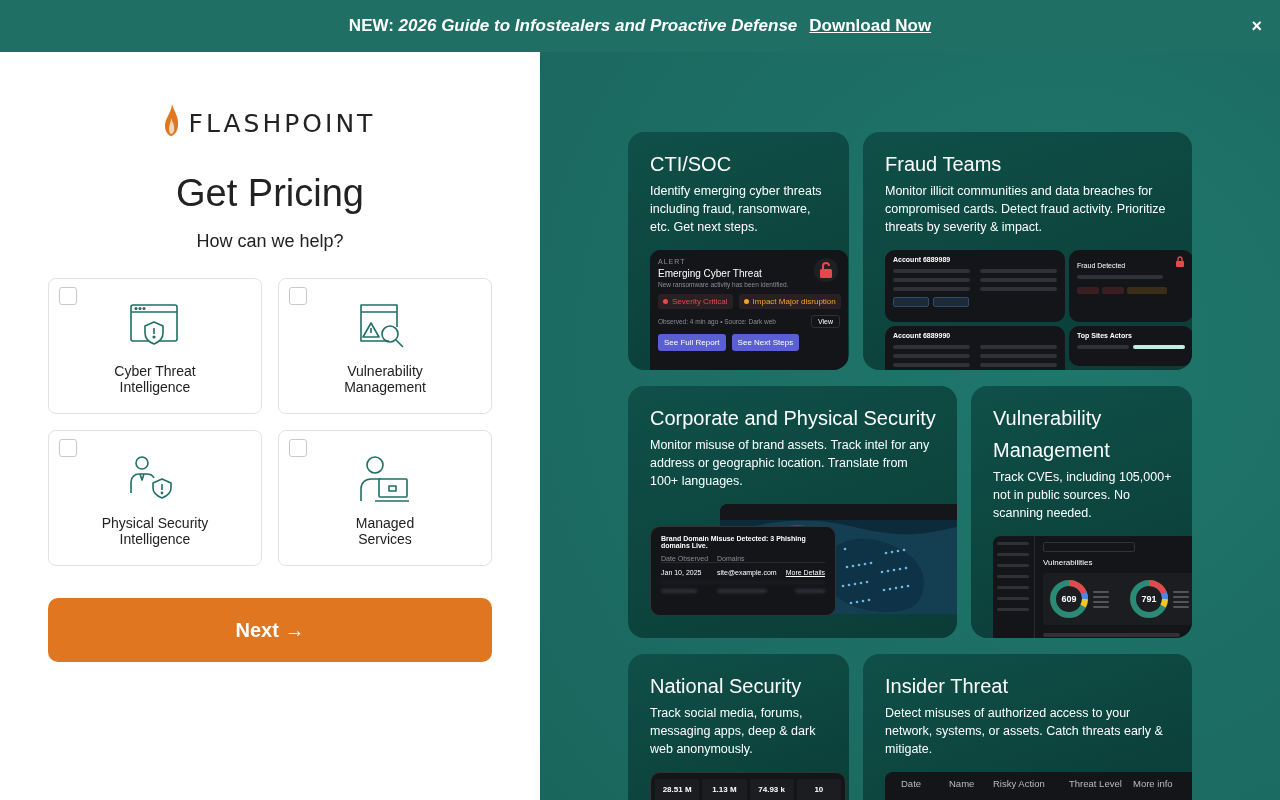  I want to click on option-label: Physical Security Intelligence, so click(155, 531).